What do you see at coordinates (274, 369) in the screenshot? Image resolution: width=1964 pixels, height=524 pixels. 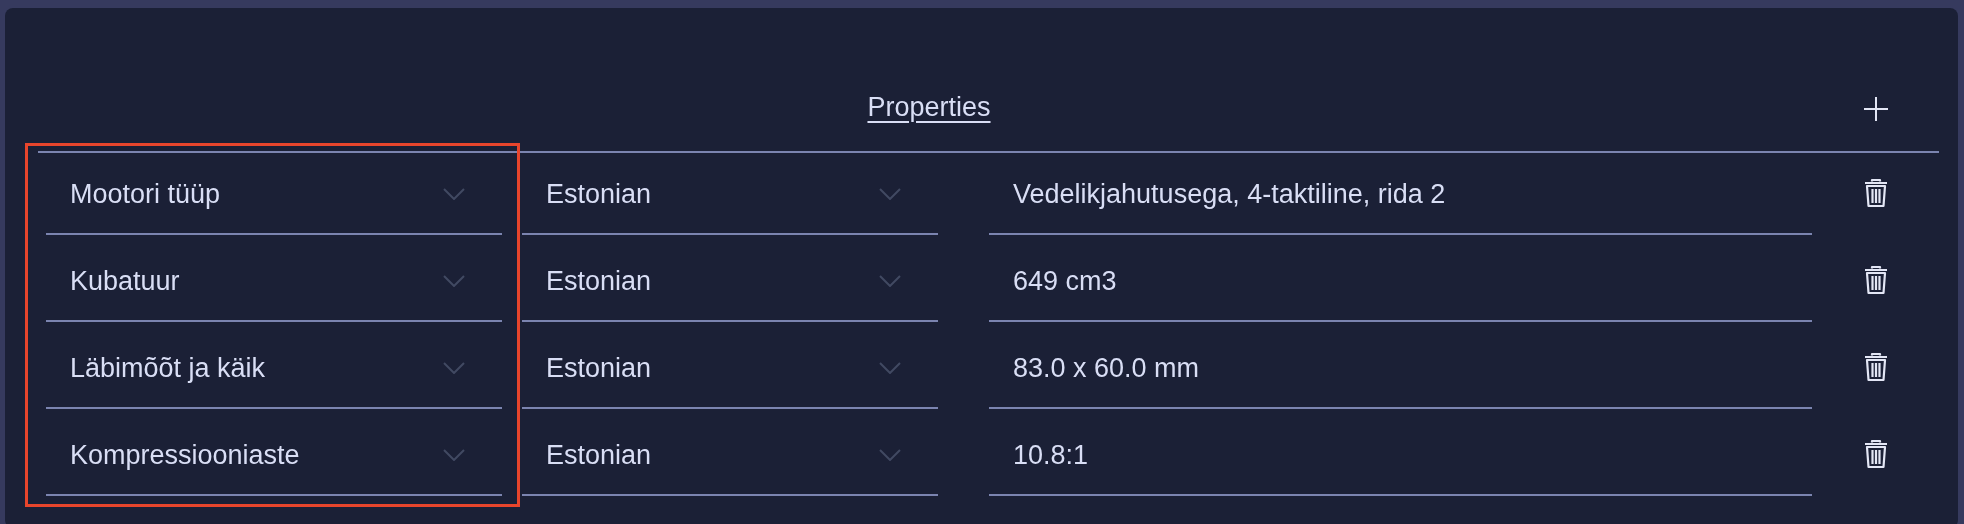 I see `property-select: Läbimõõt ja käik` at bounding box center [274, 369].